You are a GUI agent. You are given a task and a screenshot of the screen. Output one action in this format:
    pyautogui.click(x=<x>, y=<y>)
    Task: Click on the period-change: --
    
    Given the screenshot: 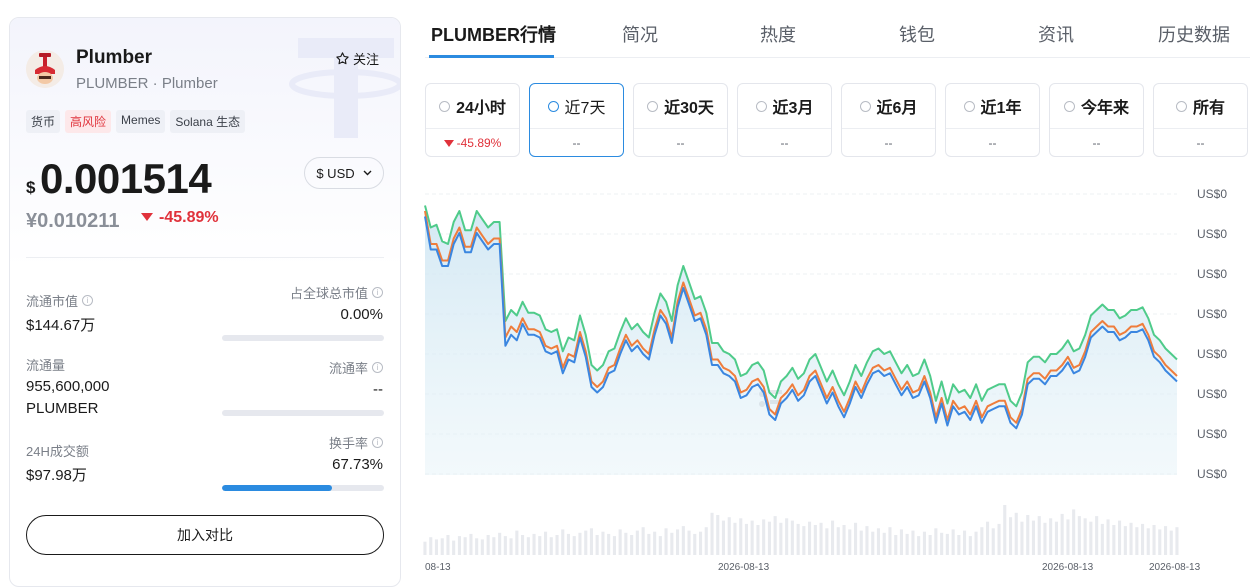 What is the action you would take?
    pyautogui.click(x=680, y=143)
    